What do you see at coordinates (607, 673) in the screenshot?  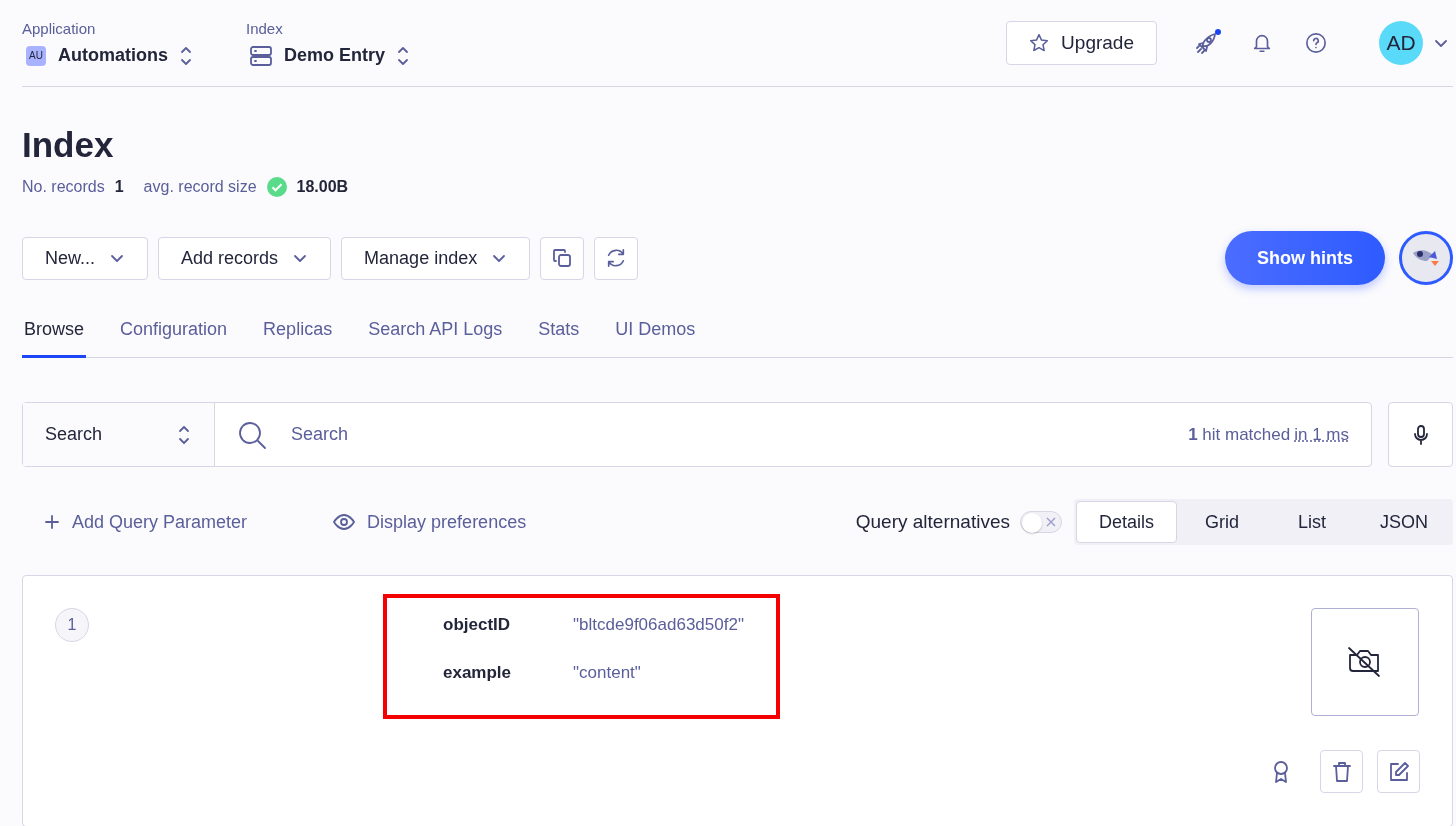 I see `field-value: "content"` at bounding box center [607, 673].